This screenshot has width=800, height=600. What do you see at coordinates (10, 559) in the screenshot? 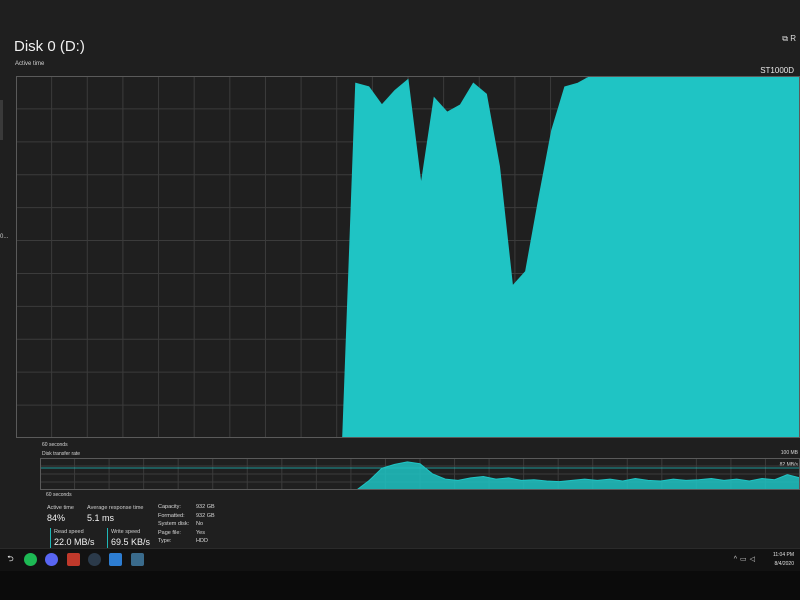
I see `back-icon: ⮌` at bounding box center [10, 559].